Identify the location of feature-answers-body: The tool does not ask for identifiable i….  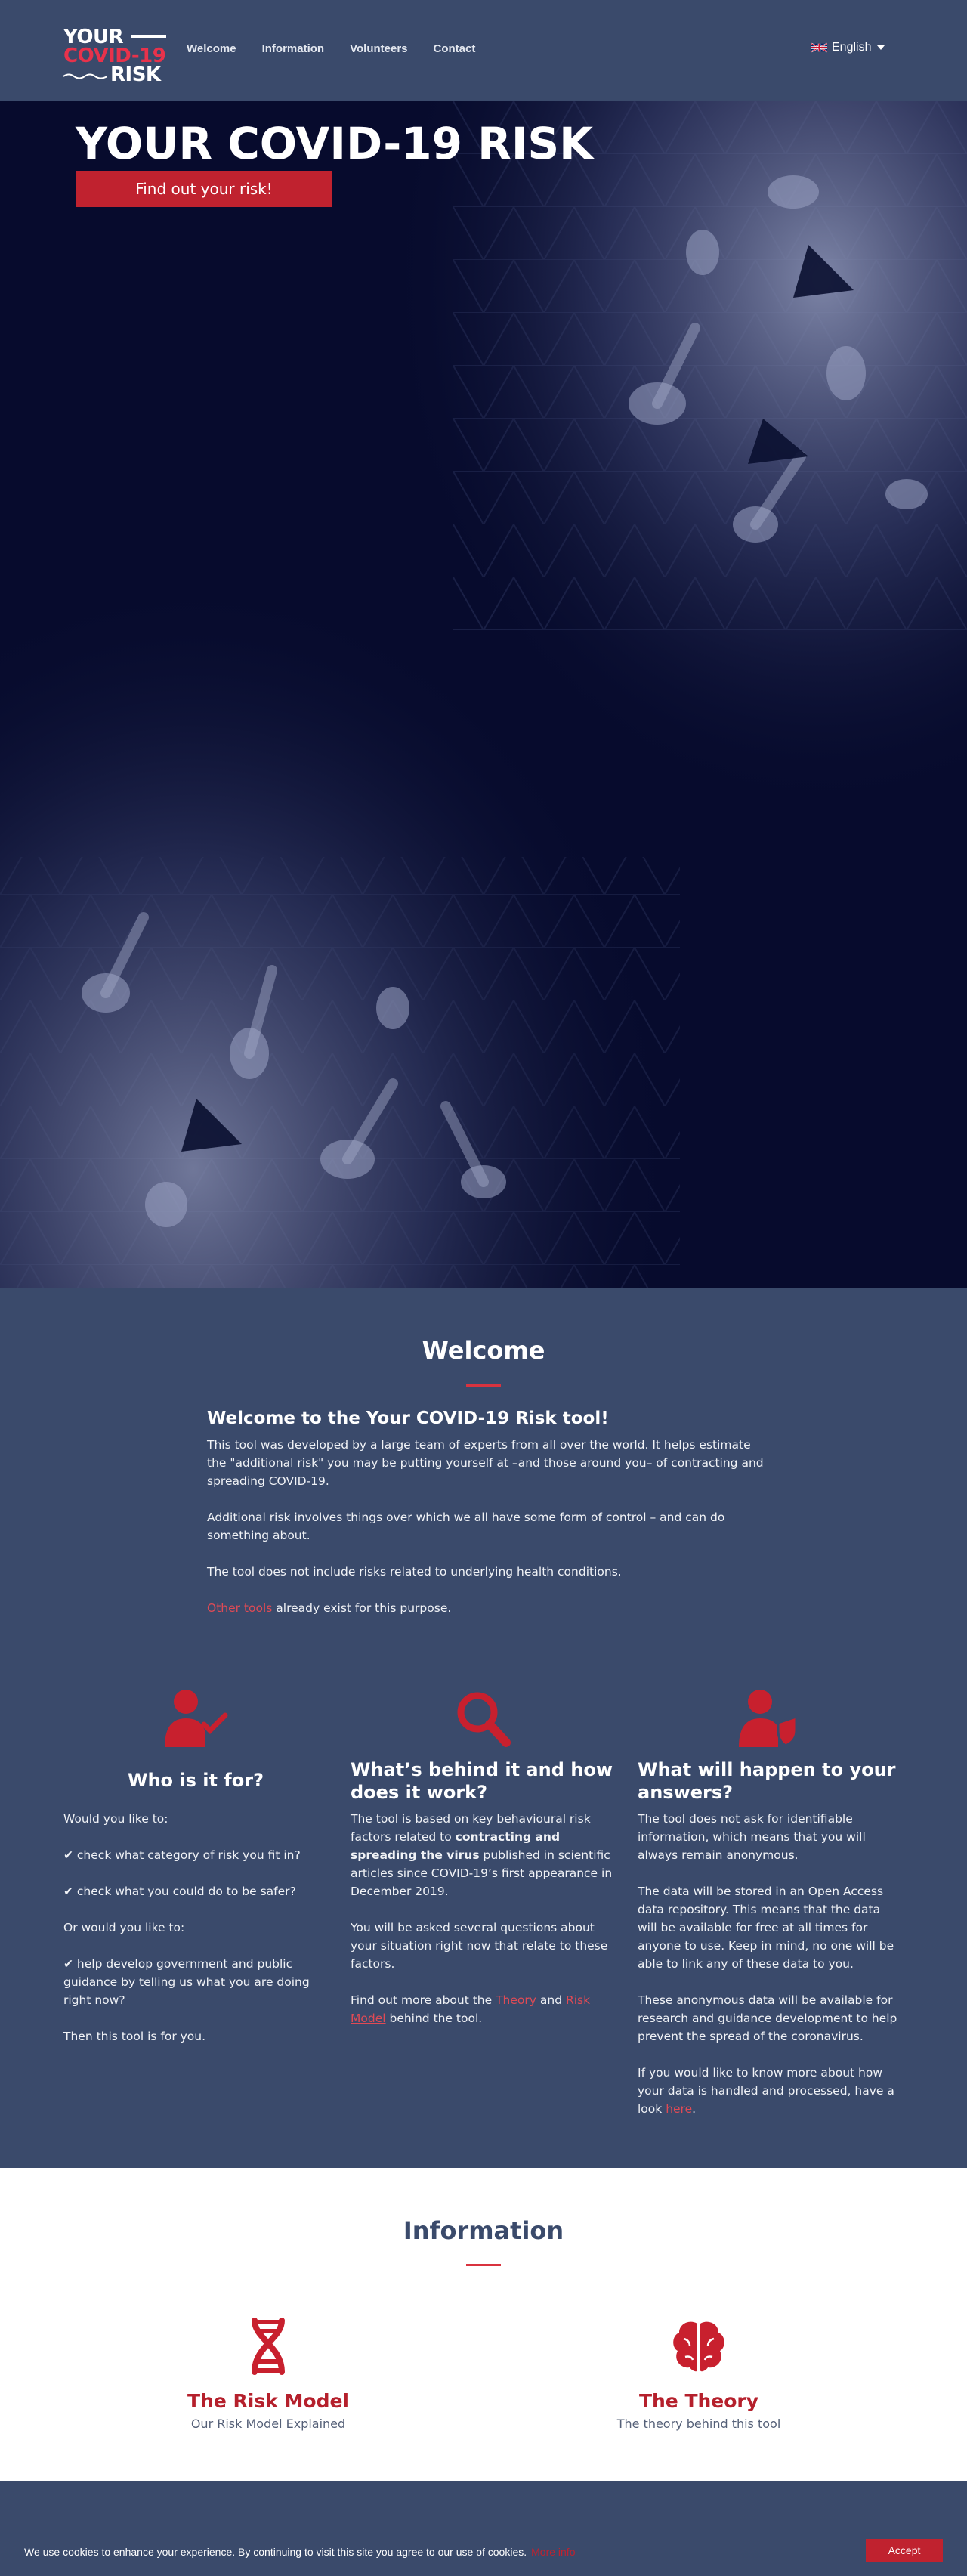
(770, 1973).